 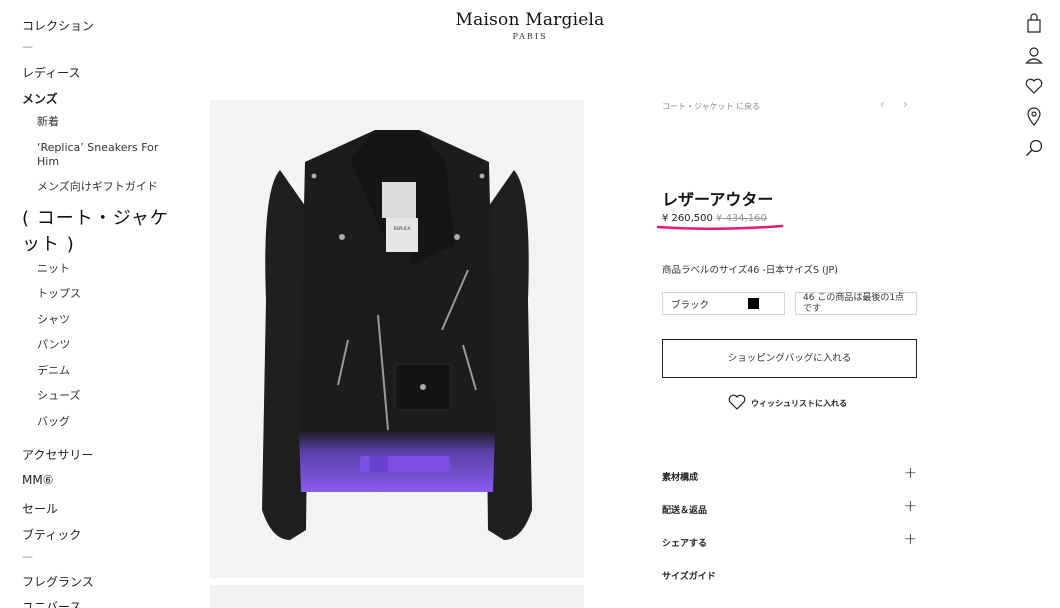 I want to click on nav-current-category: ( コート・ジャケット ), so click(x=95, y=231).